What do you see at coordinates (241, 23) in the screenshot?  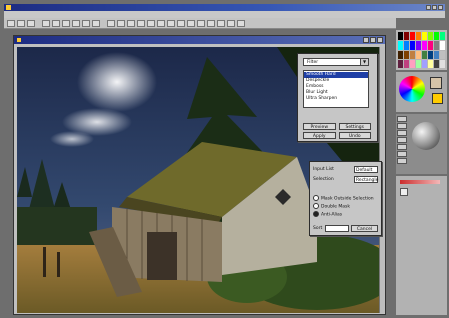 I see `options-icon` at bounding box center [241, 23].